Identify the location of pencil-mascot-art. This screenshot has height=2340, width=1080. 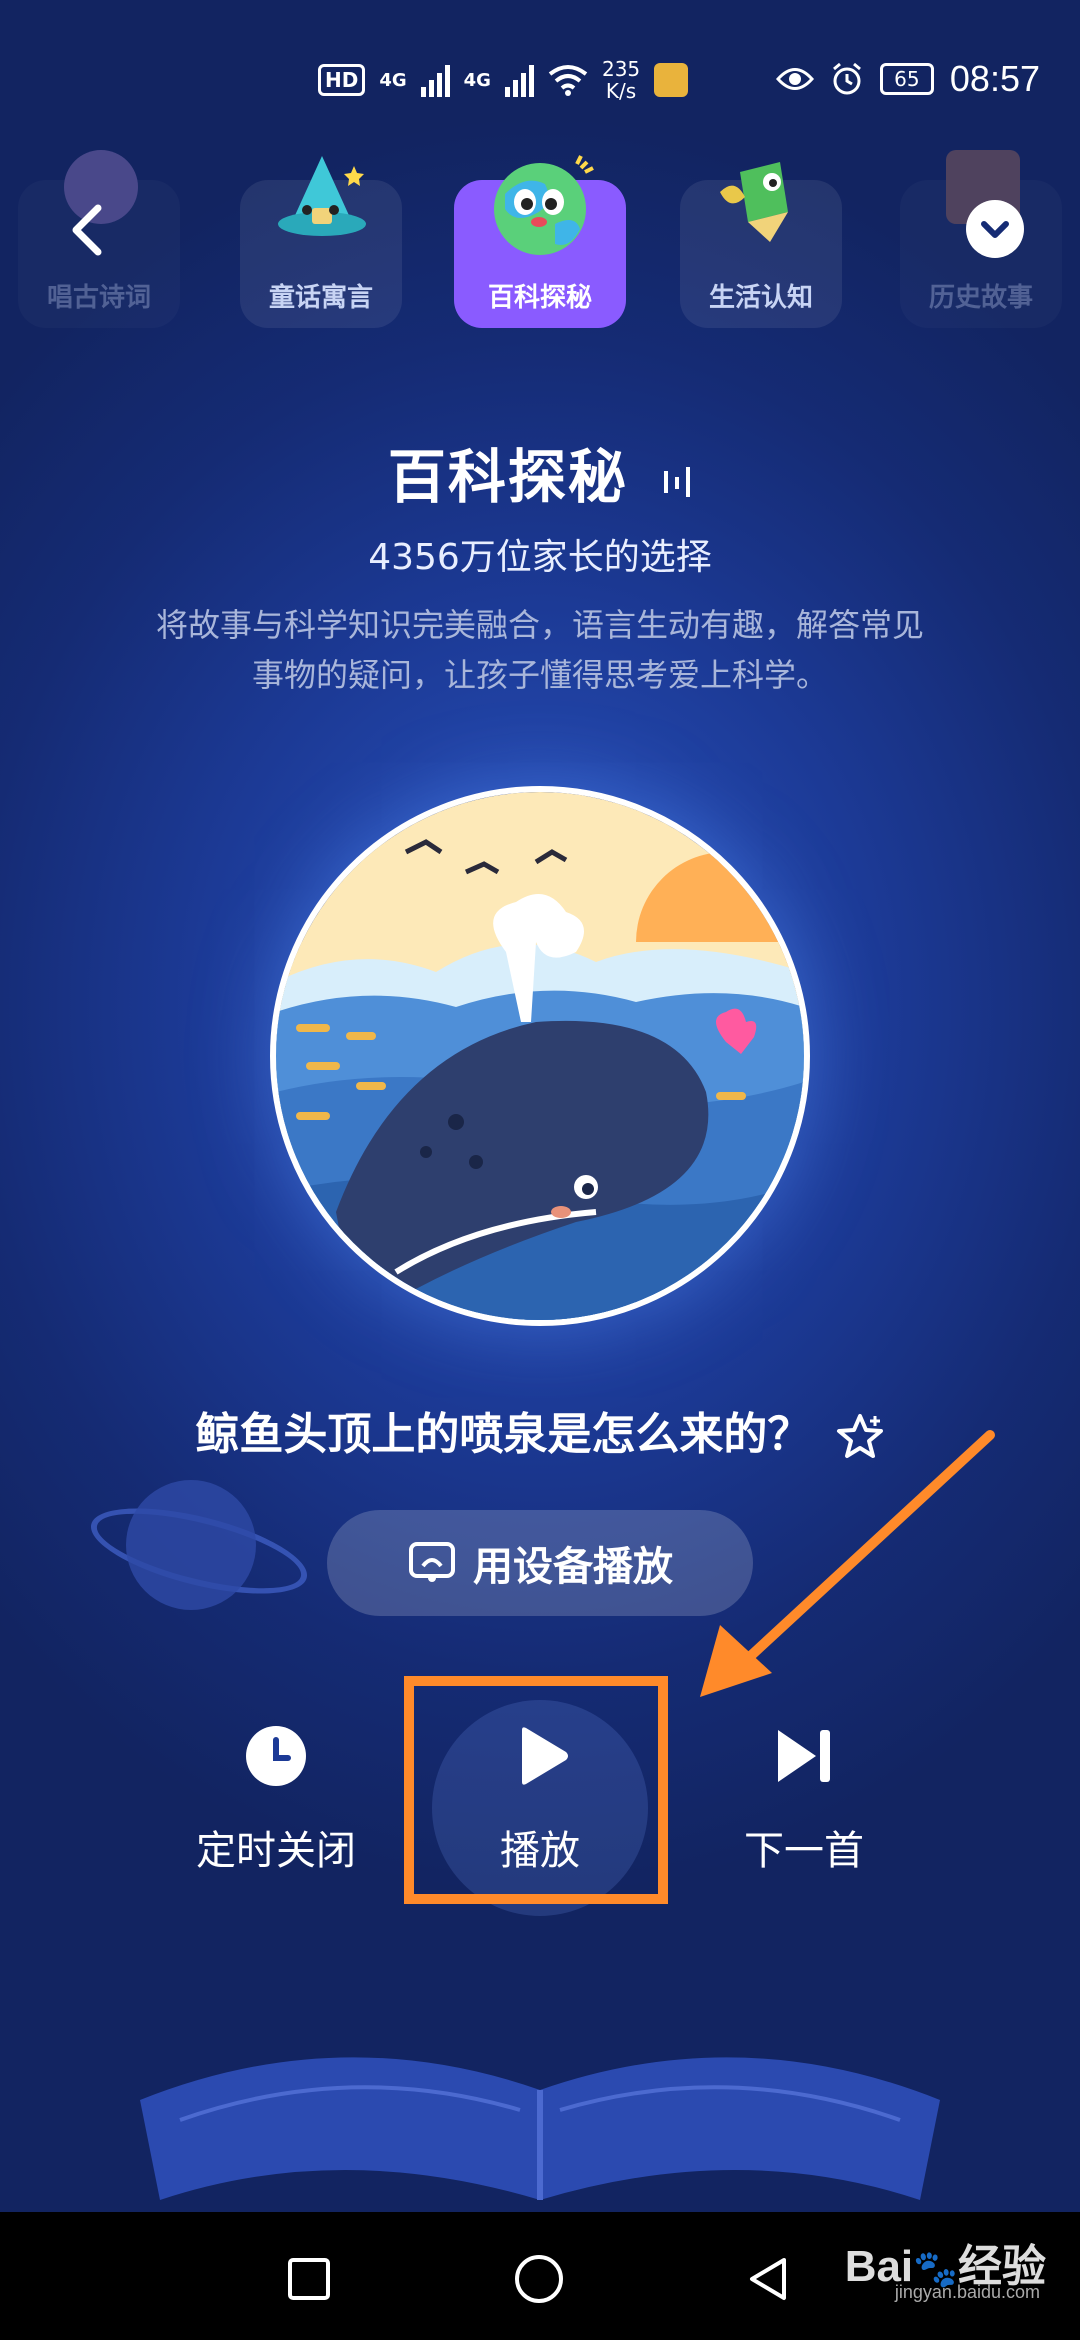
(754, 202).